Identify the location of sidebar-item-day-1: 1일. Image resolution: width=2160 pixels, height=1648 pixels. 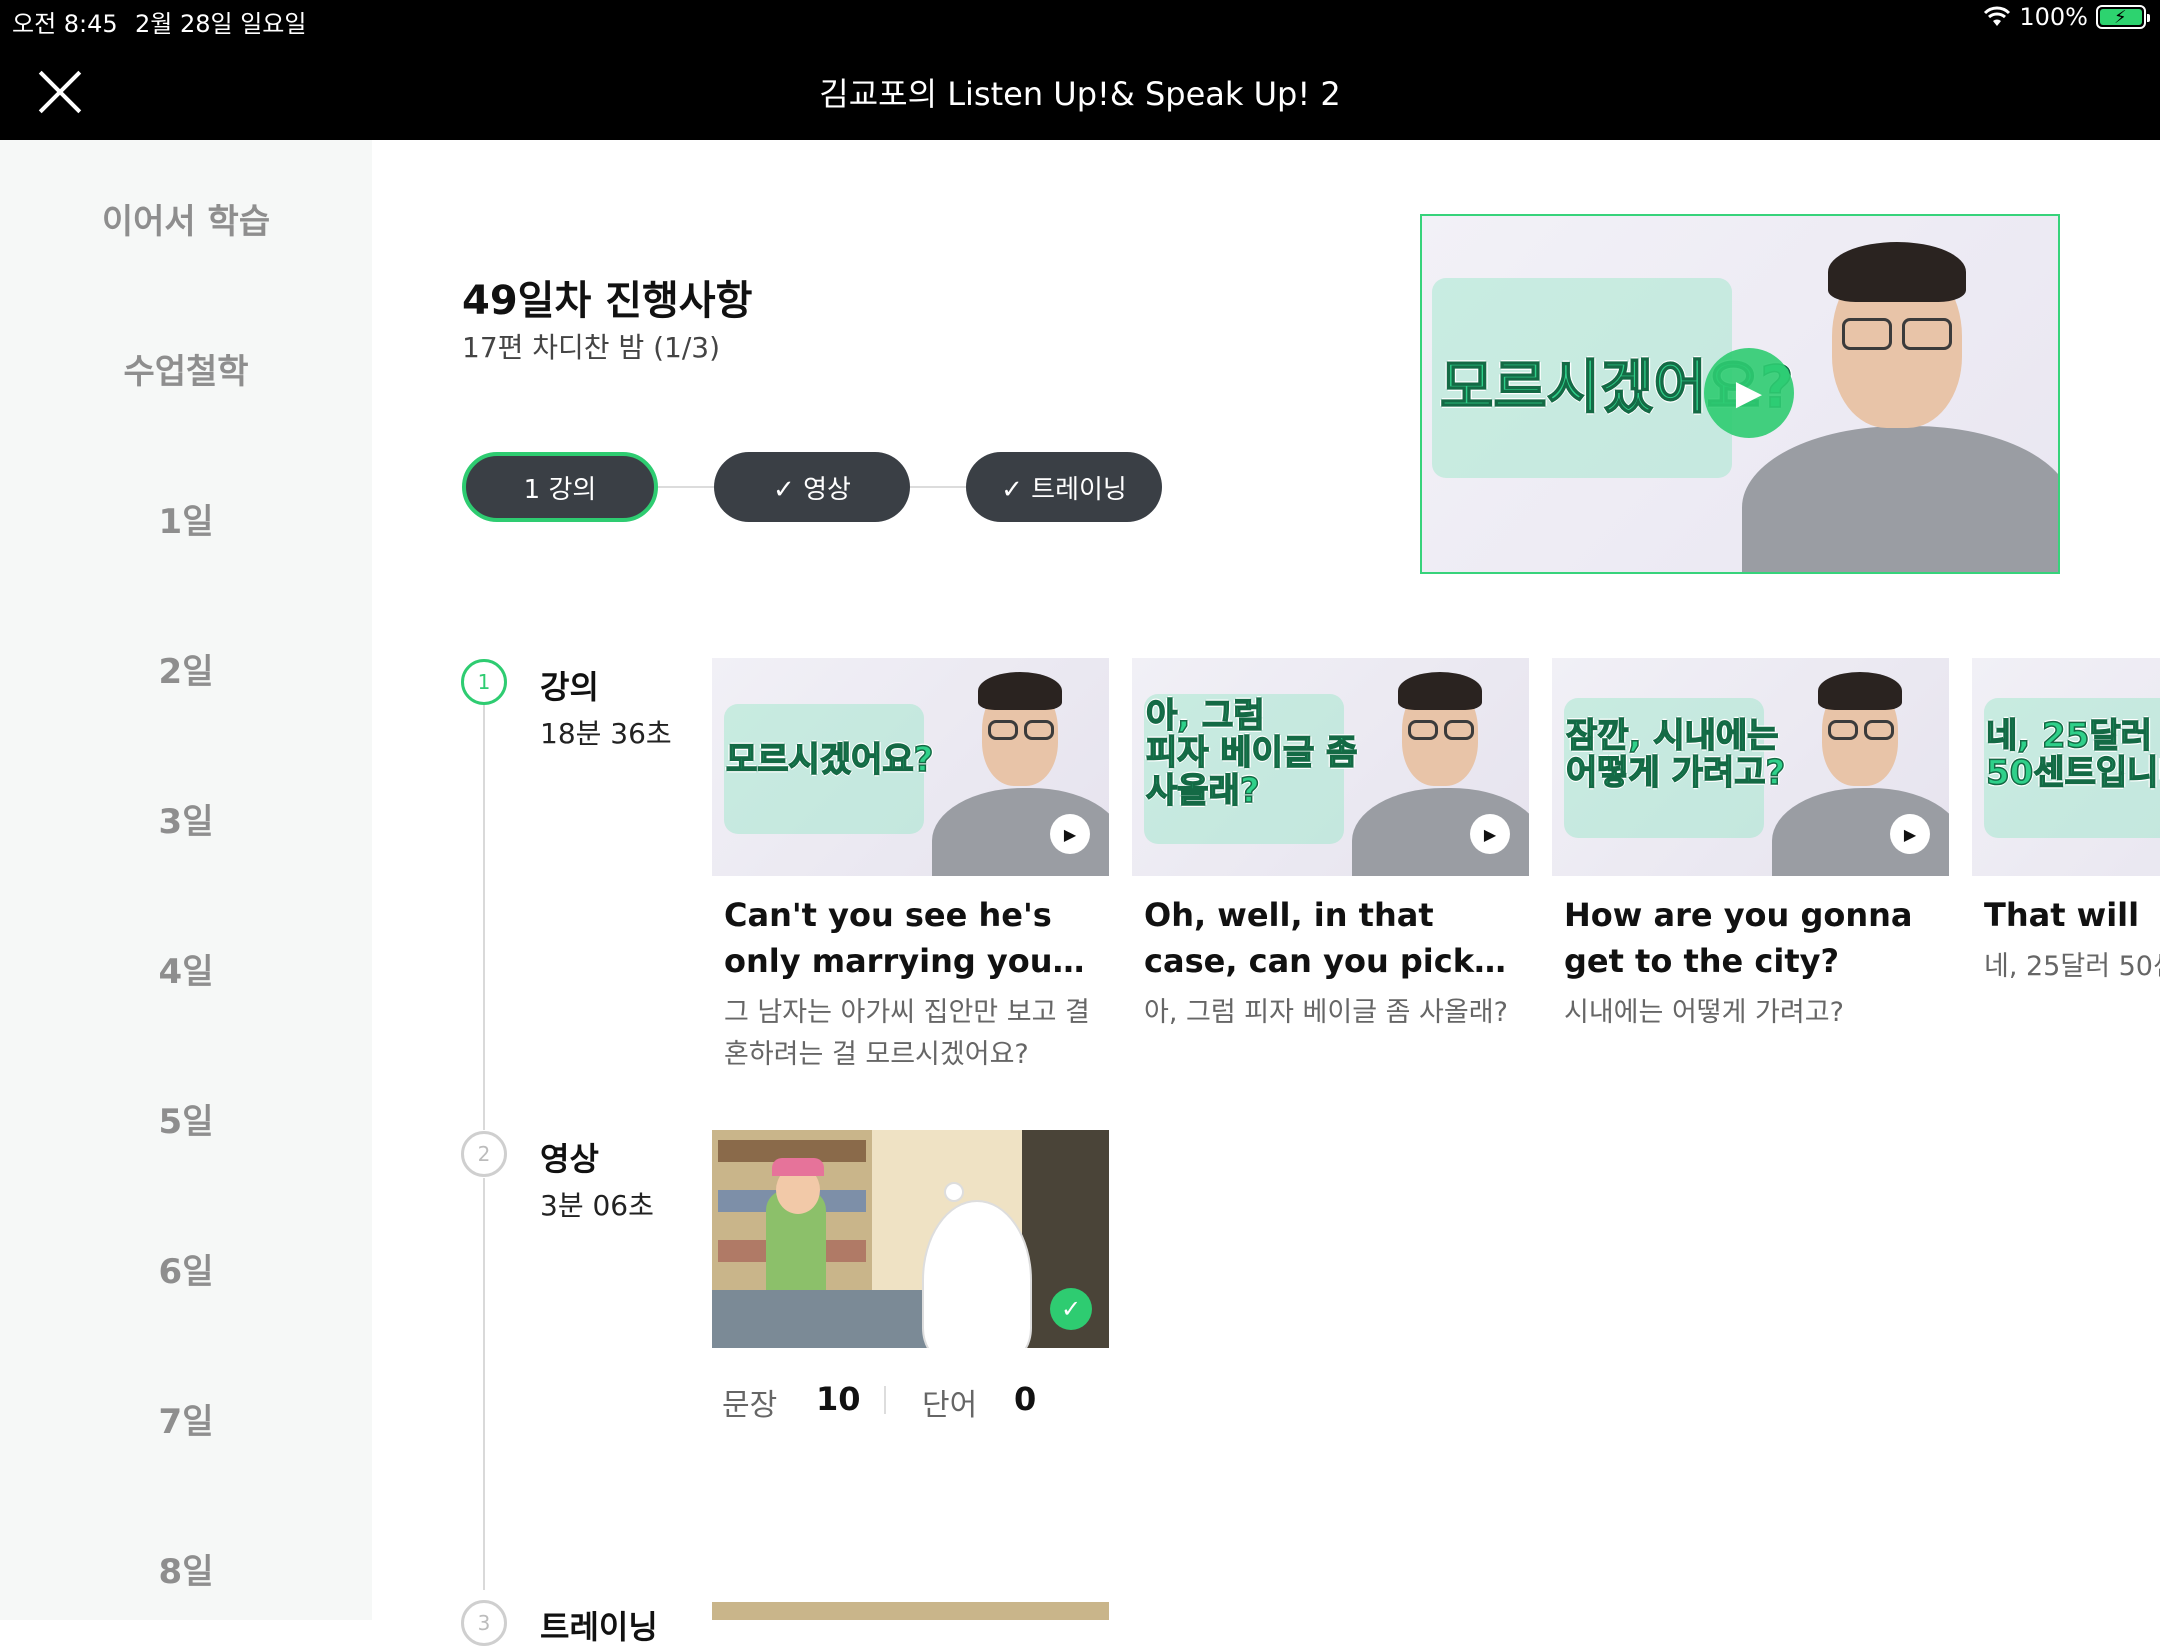
(186, 518).